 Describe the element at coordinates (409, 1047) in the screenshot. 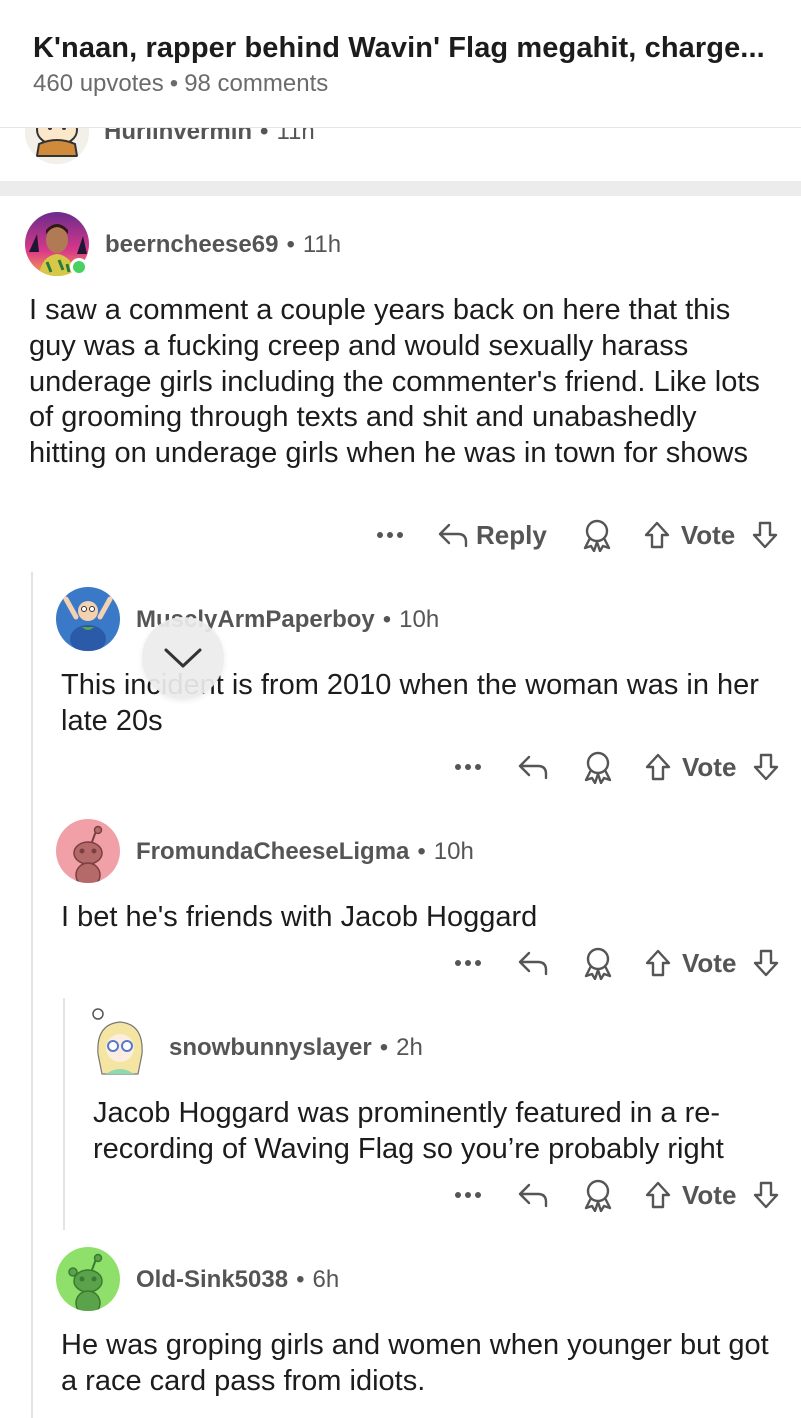

I see `comment-age: 2h` at that location.